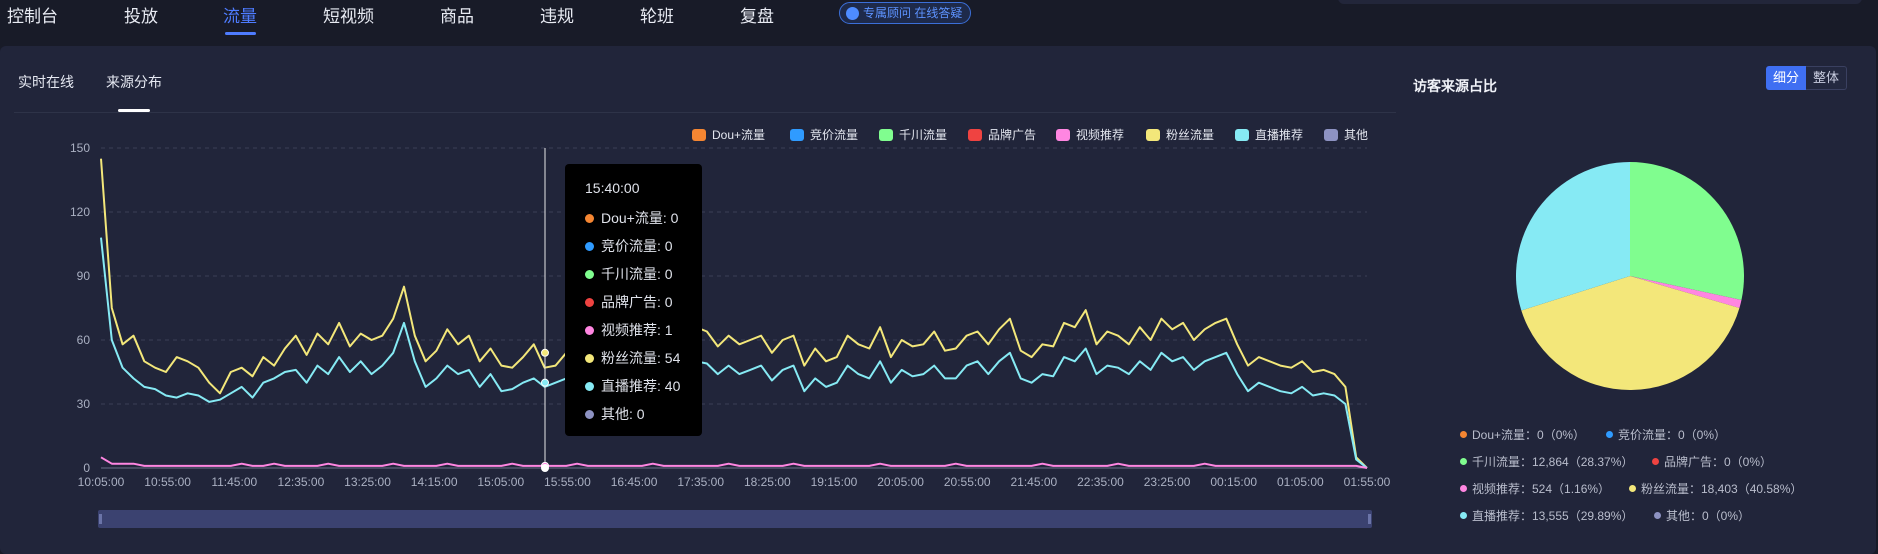 This screenshot has width=1878, height=554. Describe the element at coordinates (167, 482) in the screenshot. I see `x-tick-label: 10:55:00` at that location.